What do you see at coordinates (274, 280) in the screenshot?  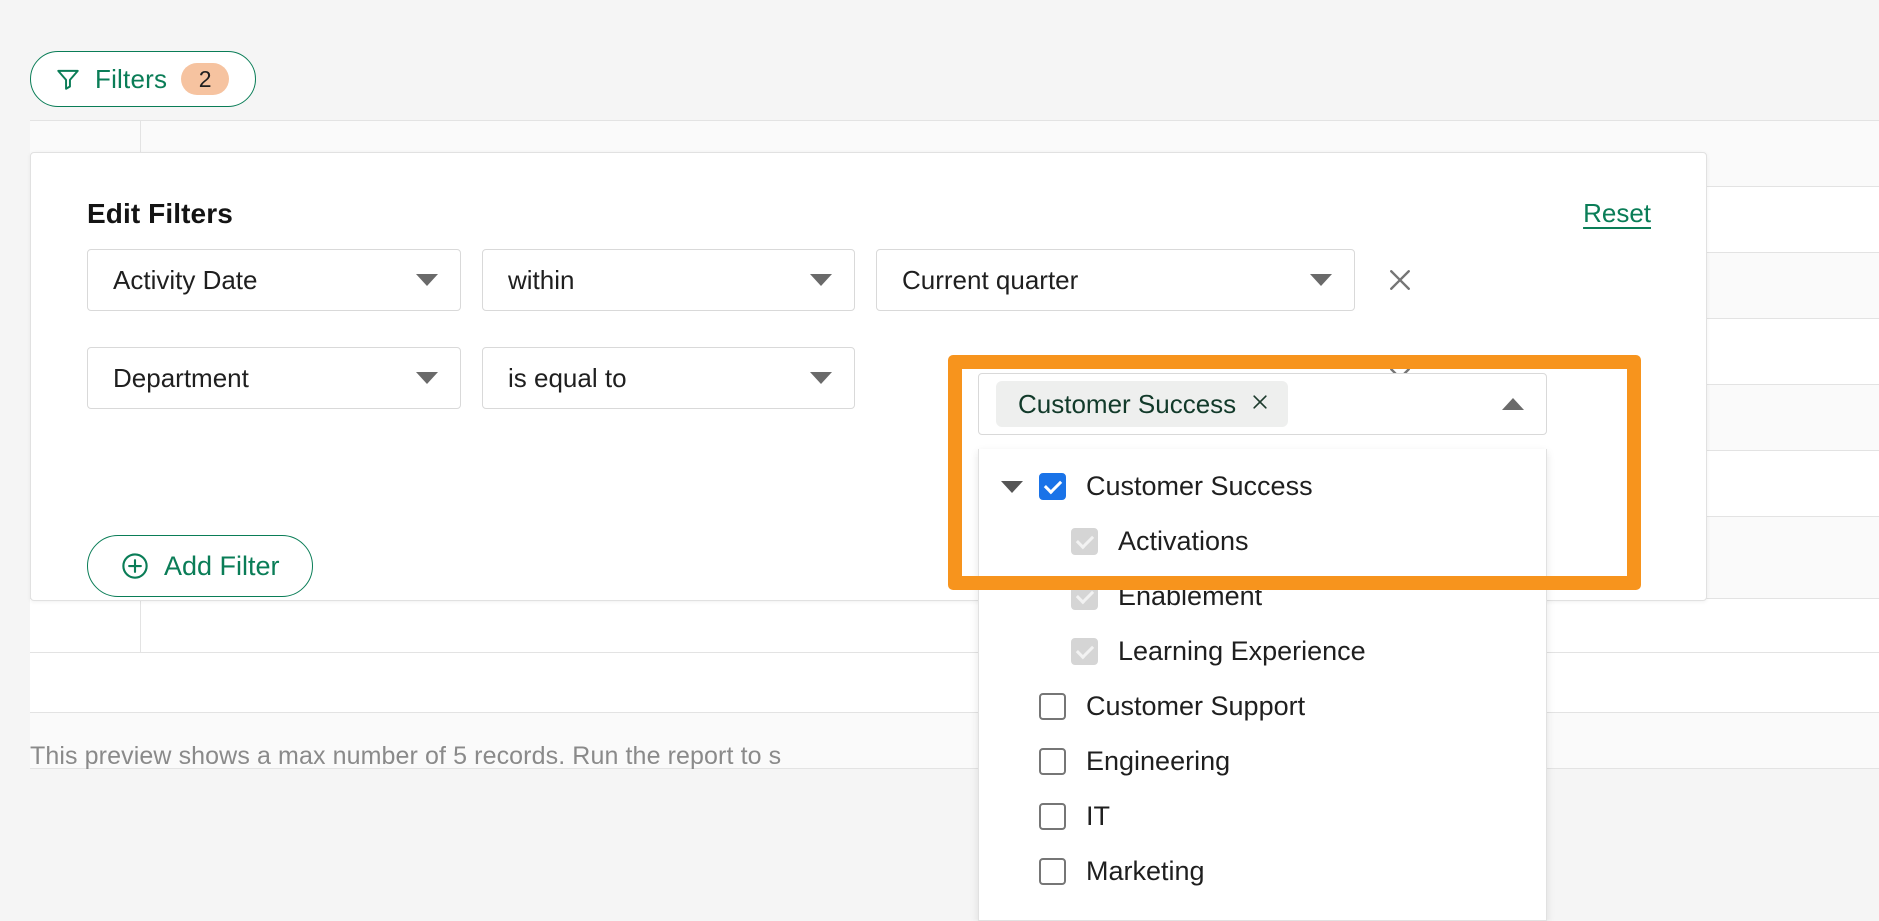 I see `filter-field-select-1: Activity Date` at bounding box center [274, 280].